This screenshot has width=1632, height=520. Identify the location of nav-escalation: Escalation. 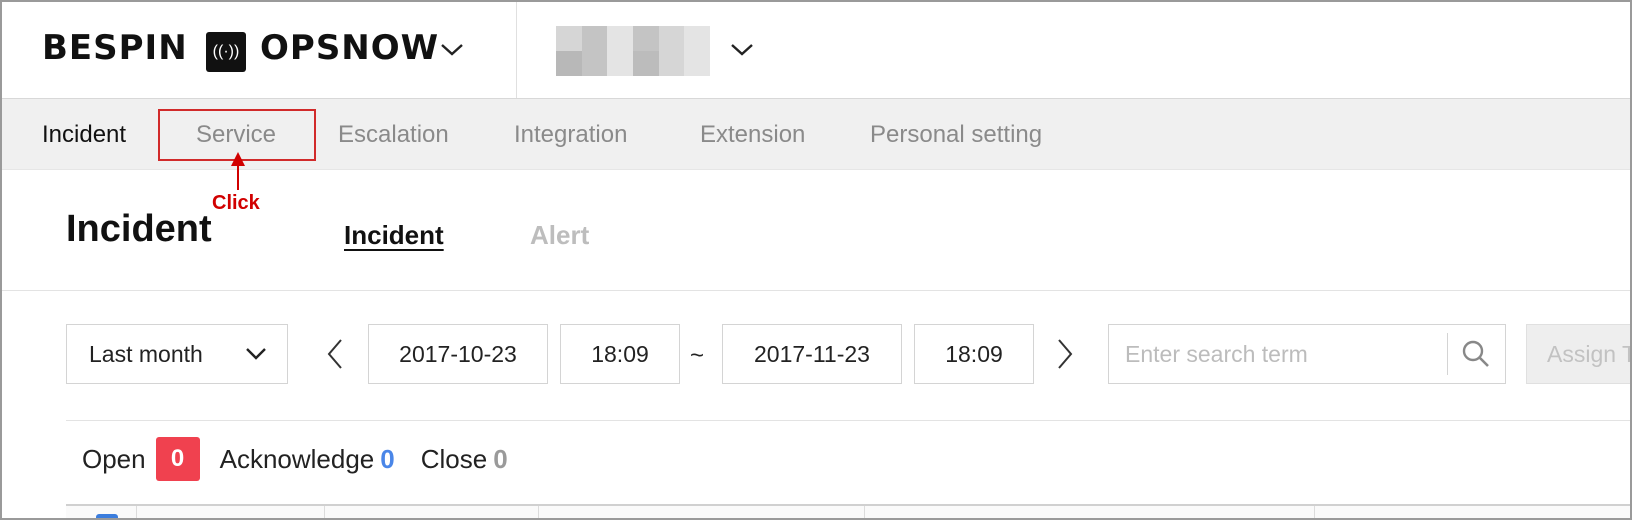
(393, 135).